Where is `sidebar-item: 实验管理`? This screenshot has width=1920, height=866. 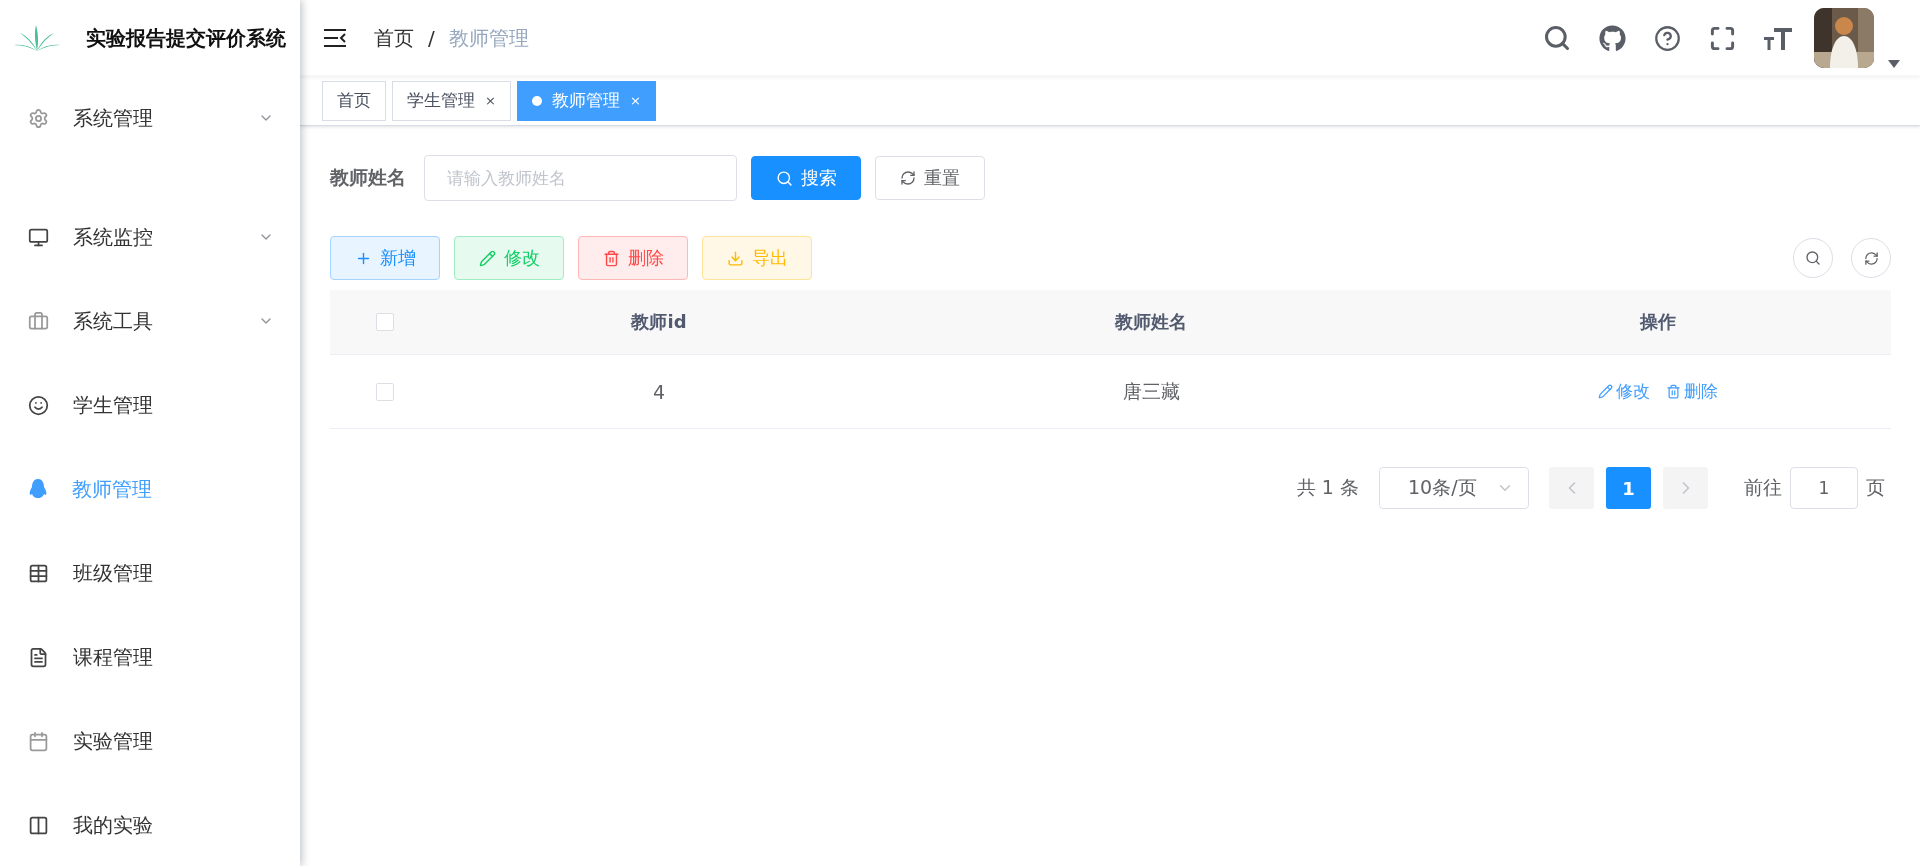
sidebar-item: 实验管理 is located at coordinates (150, 741).